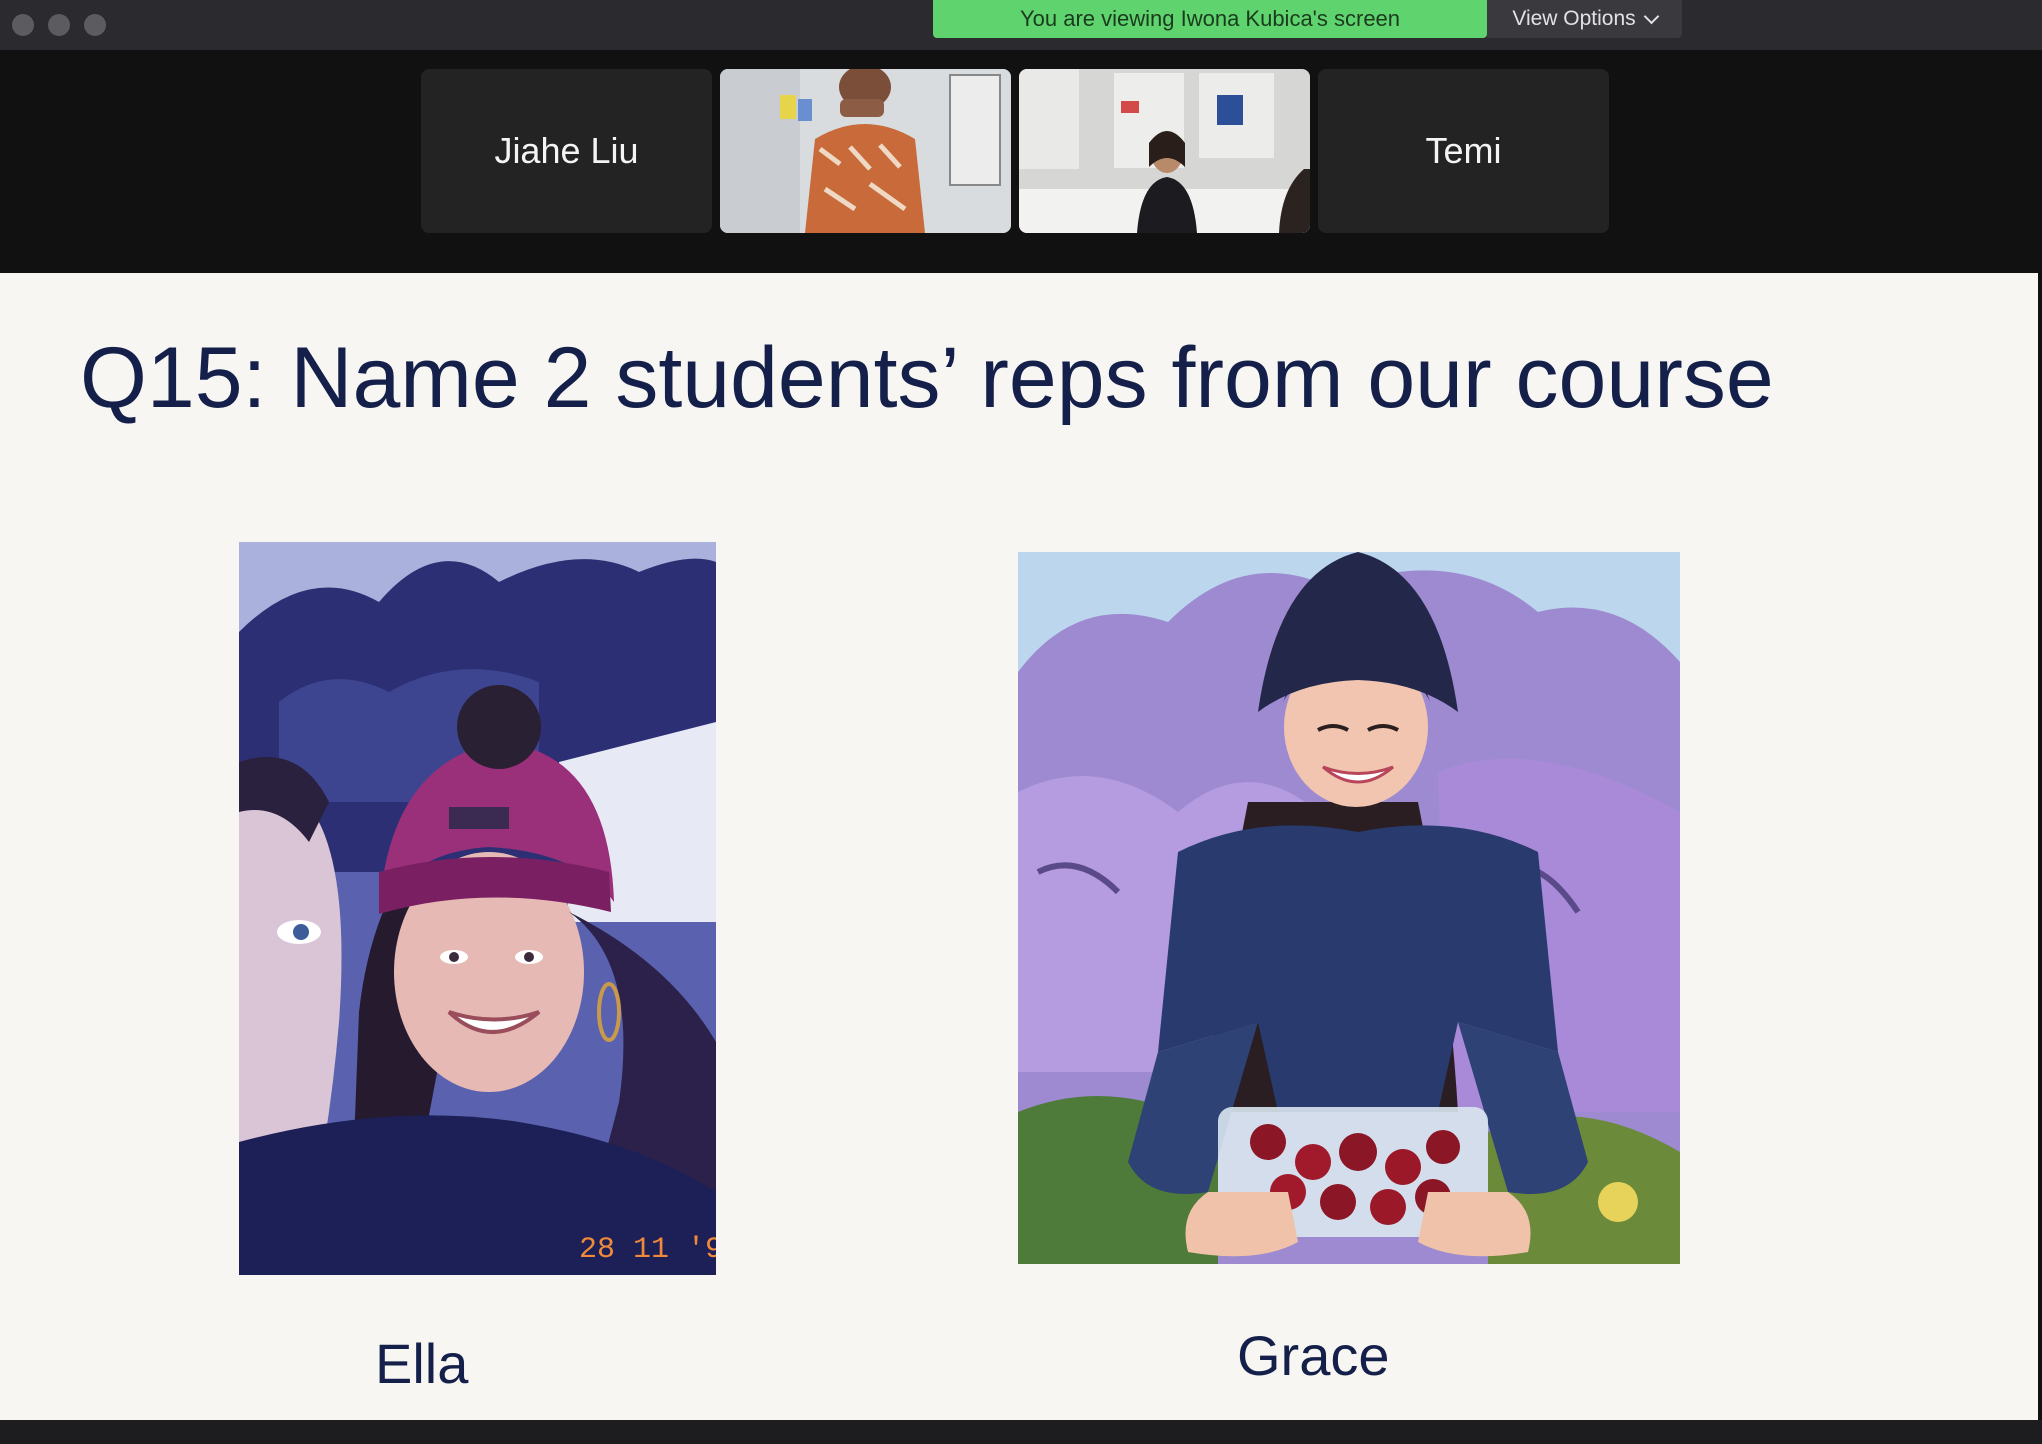 The image size is (2042, 1444). What do you see at coordinates (1210, 19) in the screenshot?
I see `screen-share-banner: You are viewing Iwona Kubica's screen` at bounding box center [1210, 19].